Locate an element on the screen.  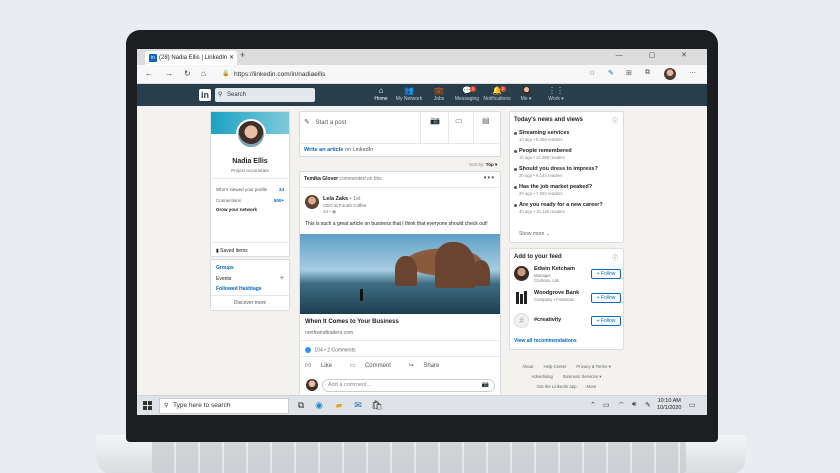
suggestion-name: #creativity is located at coordinates (547, 320).